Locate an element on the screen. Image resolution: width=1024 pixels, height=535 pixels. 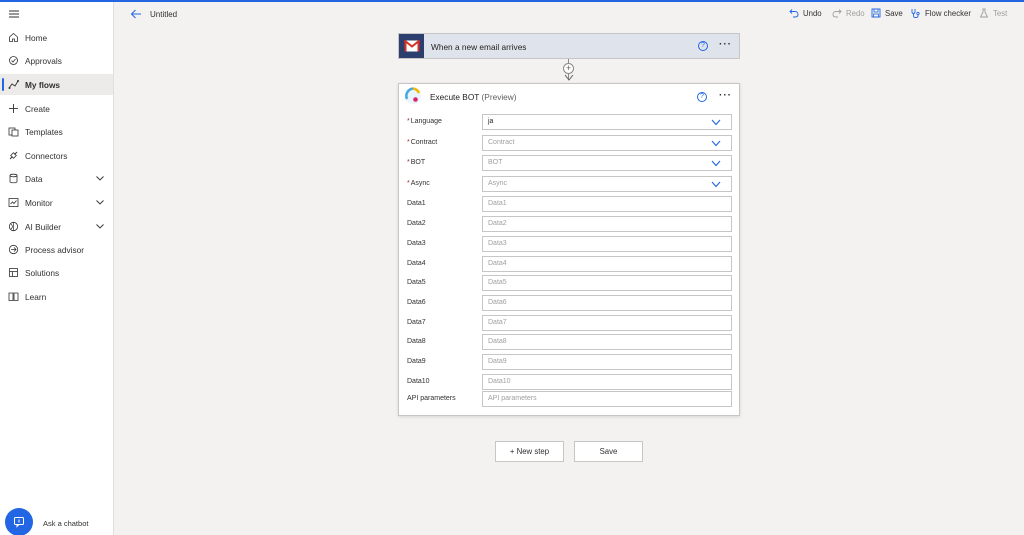
plus-icon is located at coordinates (13, 108).